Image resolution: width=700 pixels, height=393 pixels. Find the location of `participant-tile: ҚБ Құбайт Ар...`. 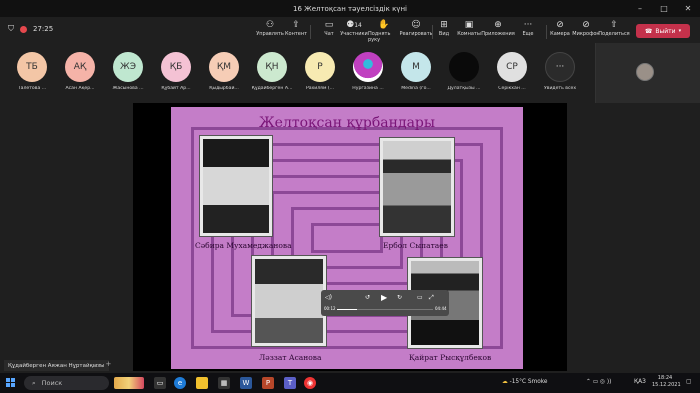

participant-tile: ҚБ Құбайт Ар... is located at coordinates (176, 71).